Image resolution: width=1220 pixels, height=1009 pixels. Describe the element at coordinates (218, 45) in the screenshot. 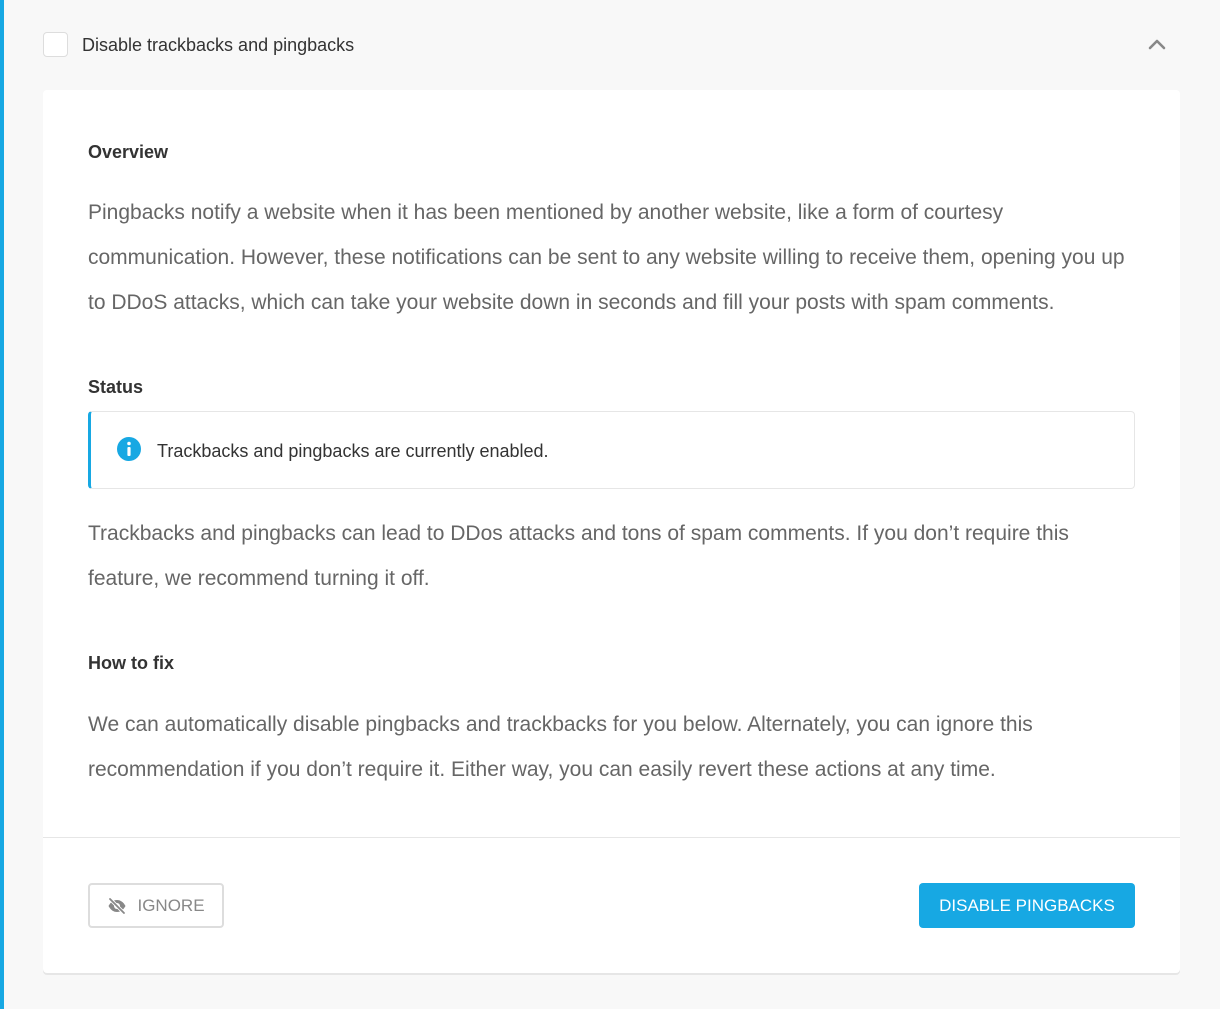

I see `accordion-title: Disable trackbacks and pingbacks` at that location.